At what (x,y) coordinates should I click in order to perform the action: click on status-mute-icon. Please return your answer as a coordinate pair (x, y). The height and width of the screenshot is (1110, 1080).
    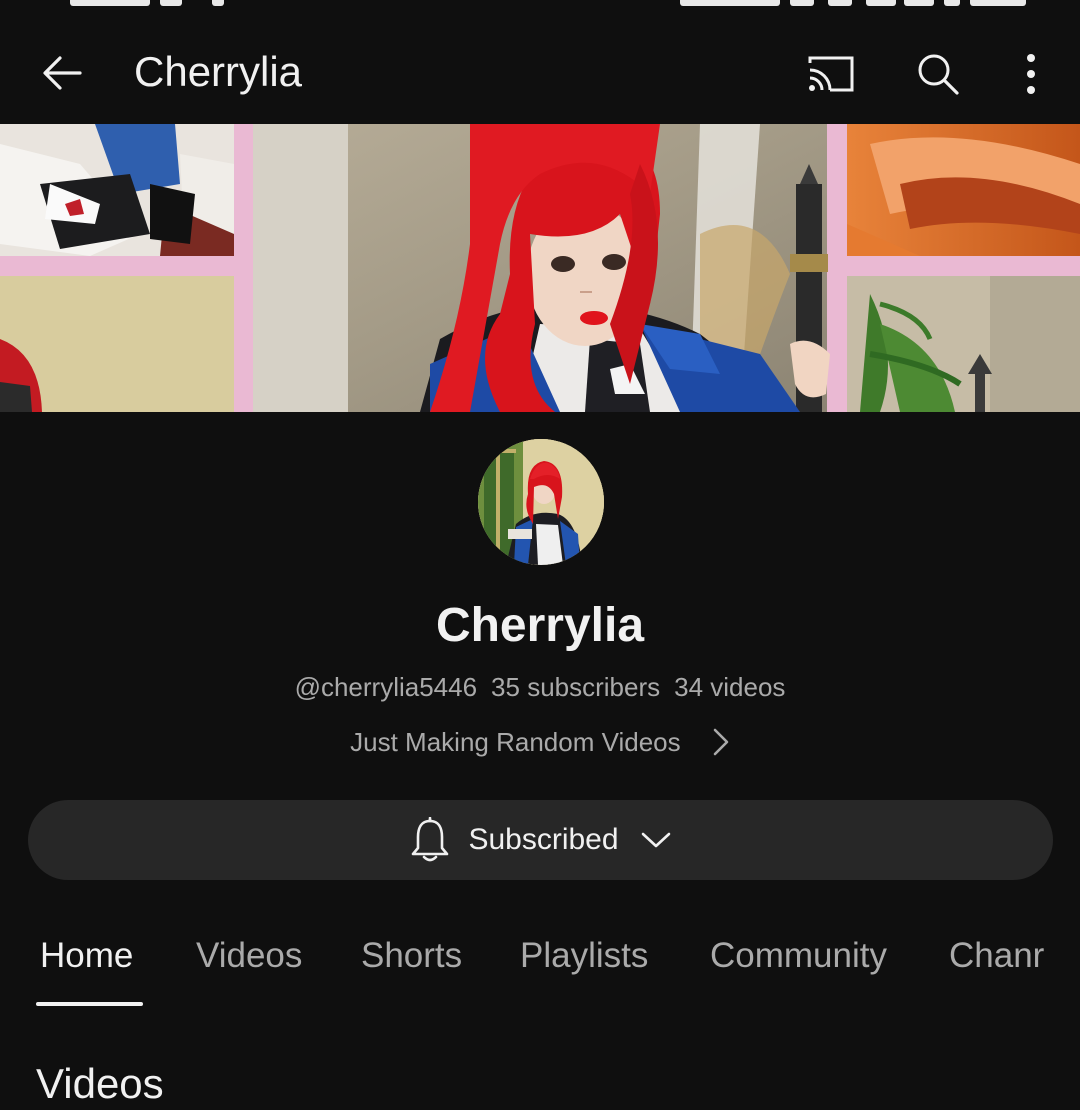
    Looking at the image, I should click on (840, 3).